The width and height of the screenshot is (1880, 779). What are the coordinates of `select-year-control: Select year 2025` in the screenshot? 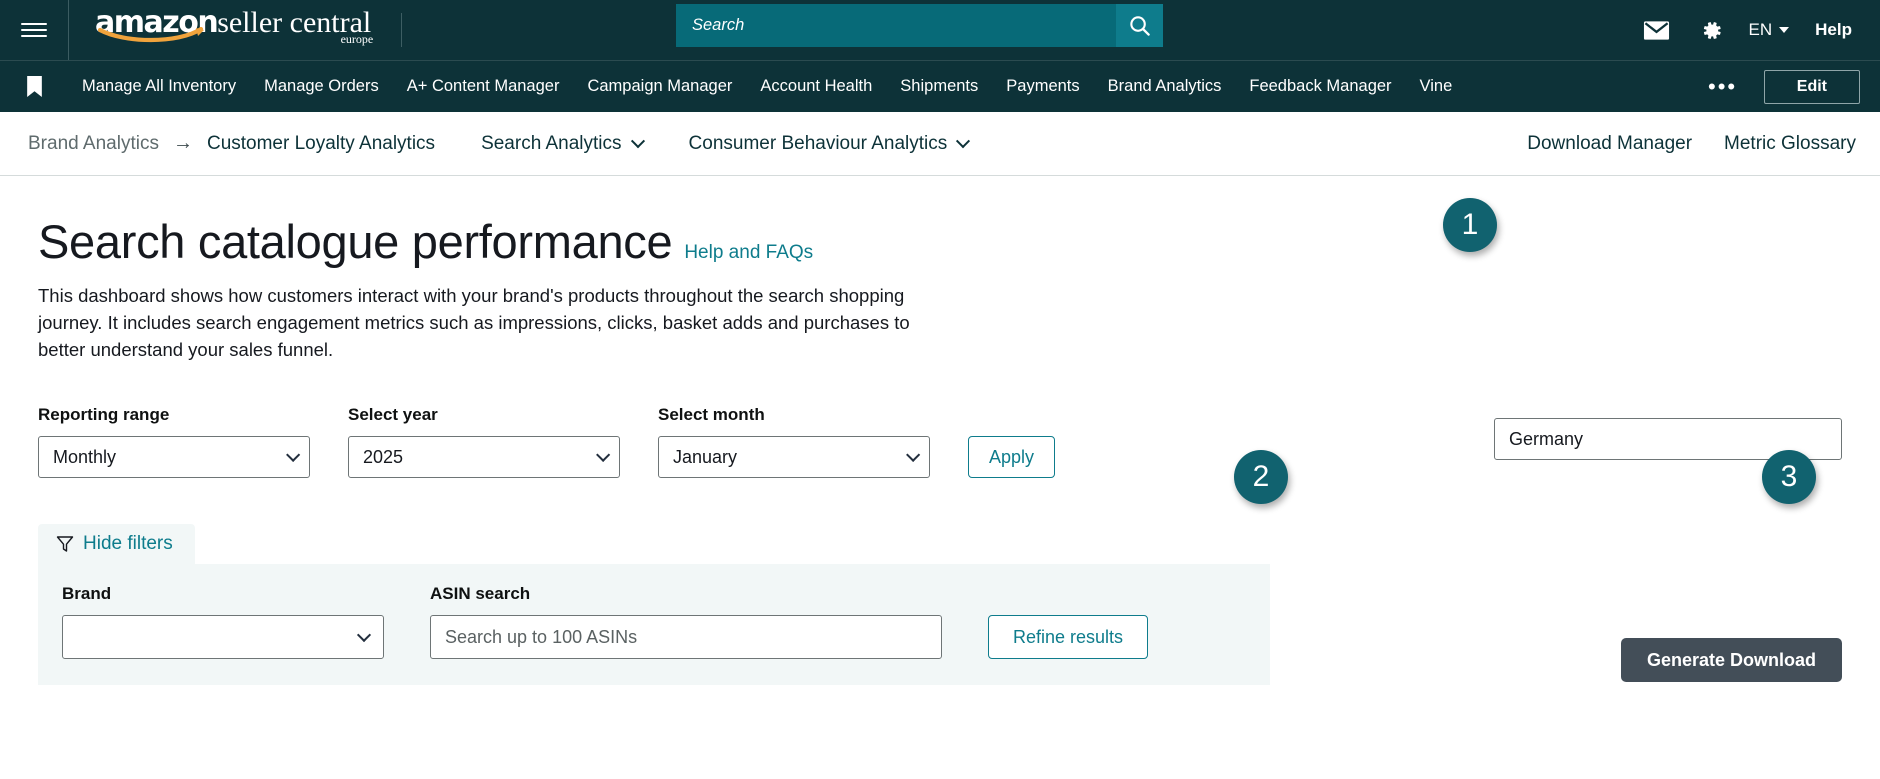 It's located at (484, 442).